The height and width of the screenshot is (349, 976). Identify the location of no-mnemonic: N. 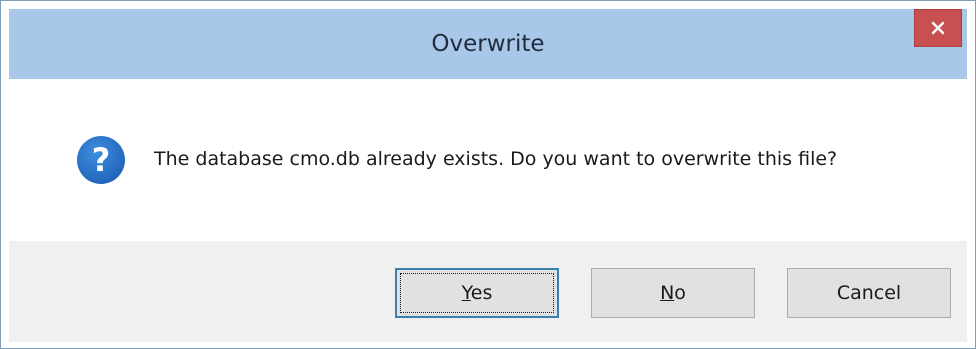
(667, 293).